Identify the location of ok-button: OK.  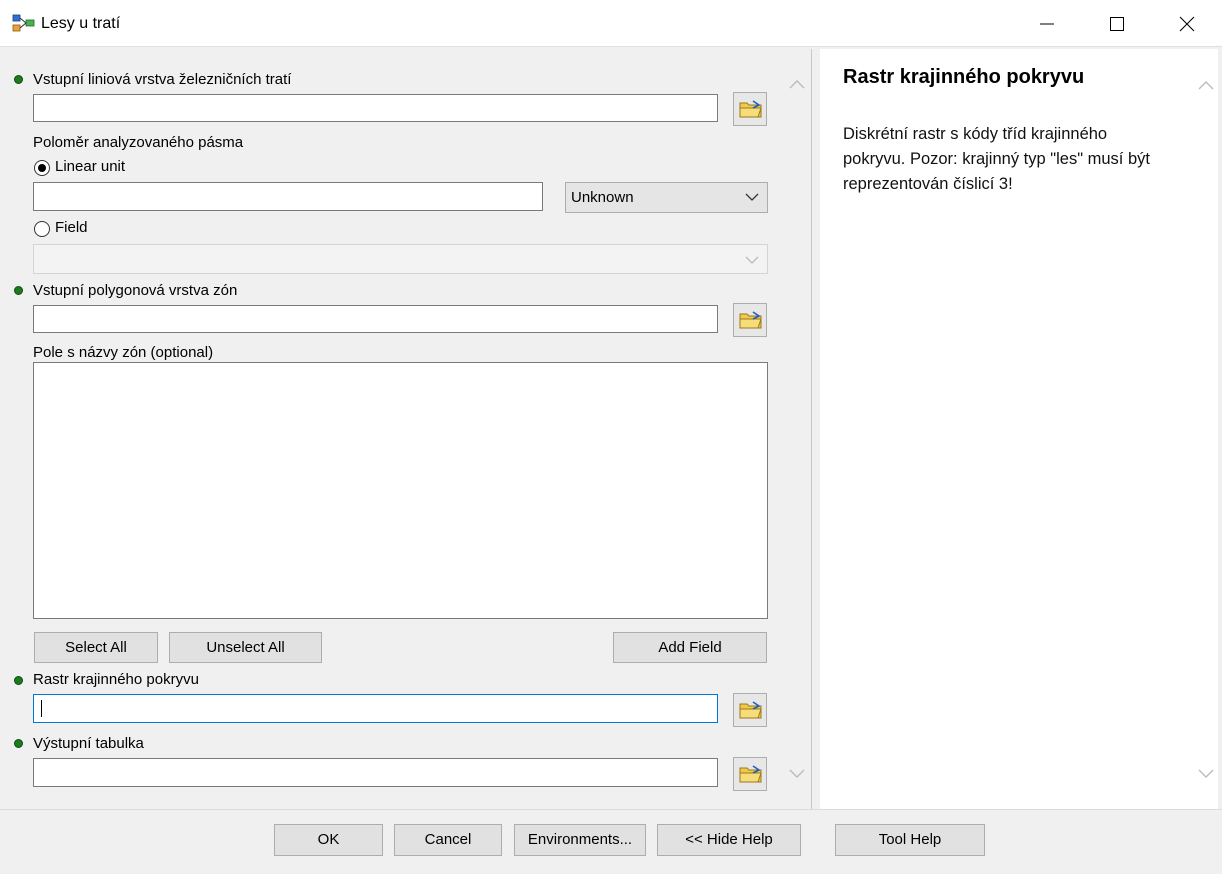
(328, 840).